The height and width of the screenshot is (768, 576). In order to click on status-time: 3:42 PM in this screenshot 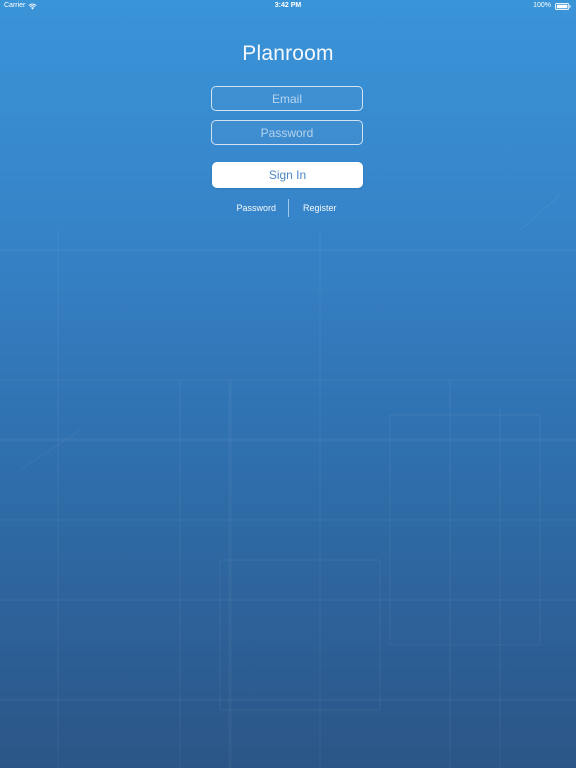, I will do `click(288, 5)`.